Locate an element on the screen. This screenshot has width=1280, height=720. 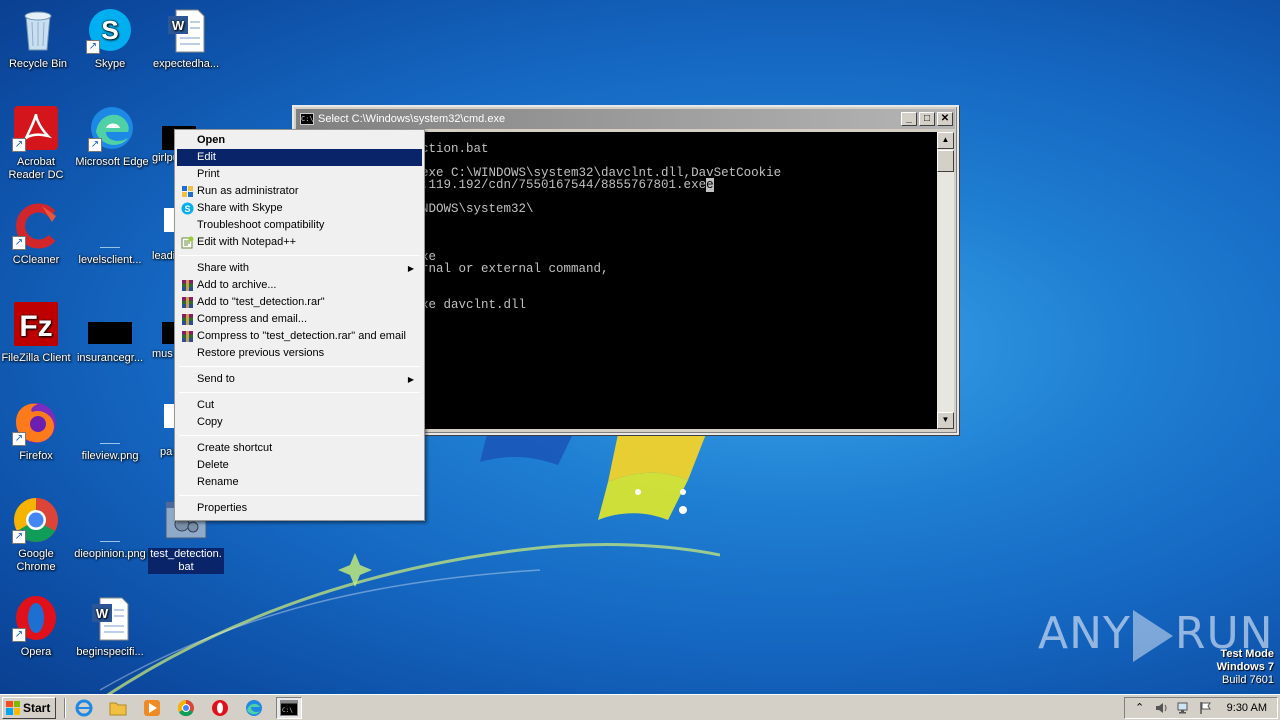
menu-item-add-to-test-detection-rar: Add to "test_detection.rar" is located at coordinates (299, 302).